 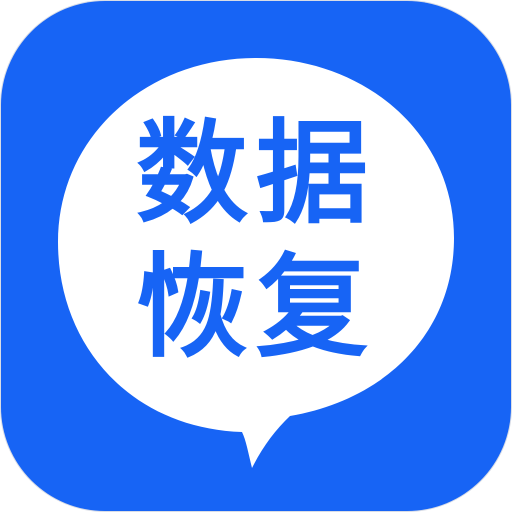 I want to click on title-line-1: 数据, so click(x=256, y=174).